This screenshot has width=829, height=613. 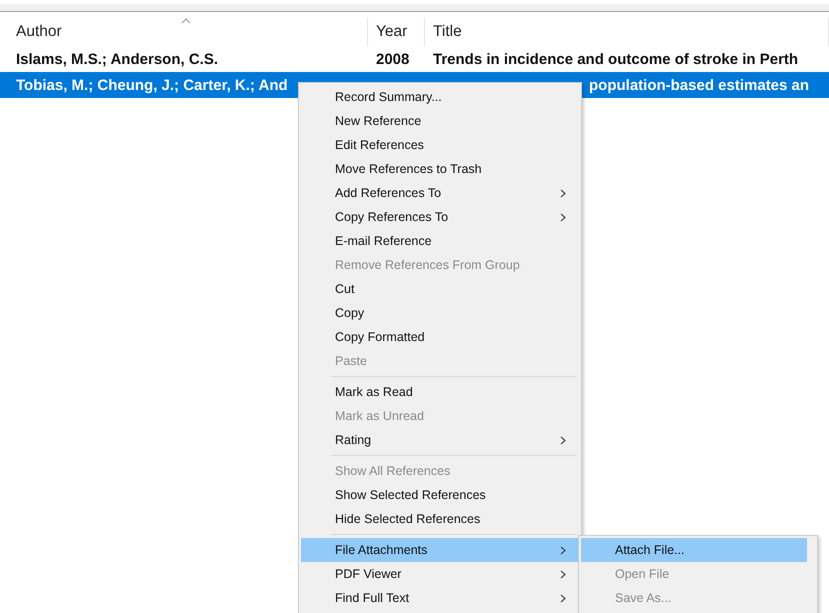 I want to click on splitter-bar, so click(x=414, y=8).